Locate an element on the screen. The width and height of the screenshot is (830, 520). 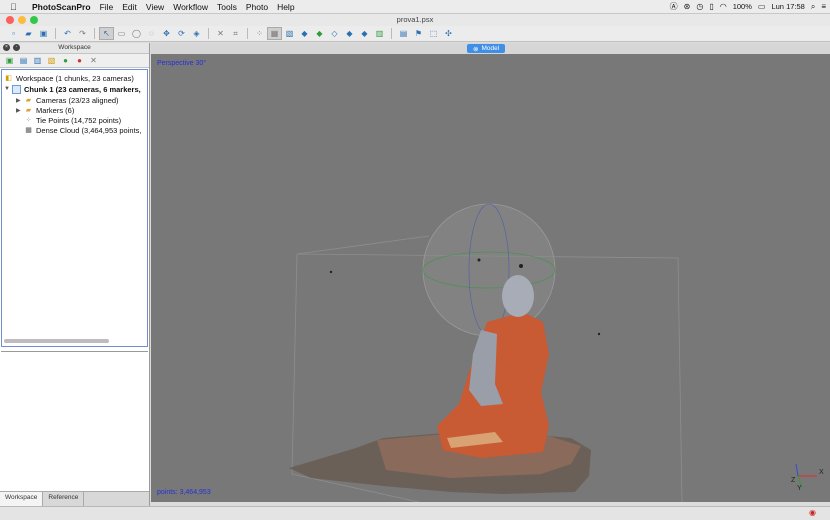
menu-workflow: Workflow is located at coordinates (190, 7).